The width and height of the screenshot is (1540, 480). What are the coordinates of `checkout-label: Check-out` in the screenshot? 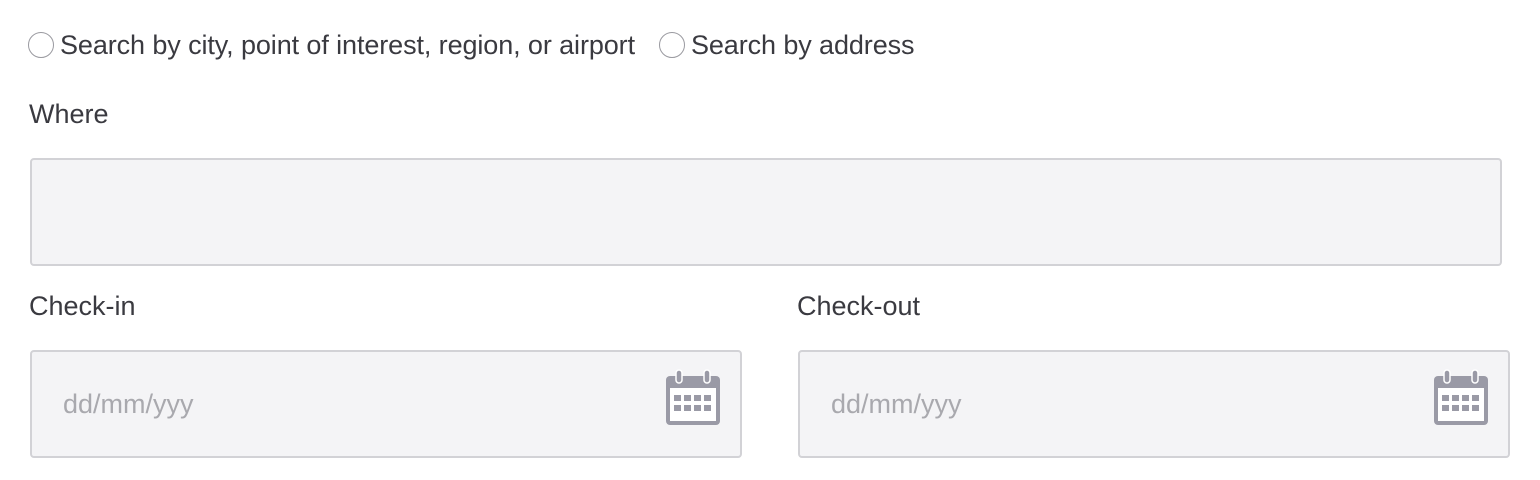 It's located at (859, 306).